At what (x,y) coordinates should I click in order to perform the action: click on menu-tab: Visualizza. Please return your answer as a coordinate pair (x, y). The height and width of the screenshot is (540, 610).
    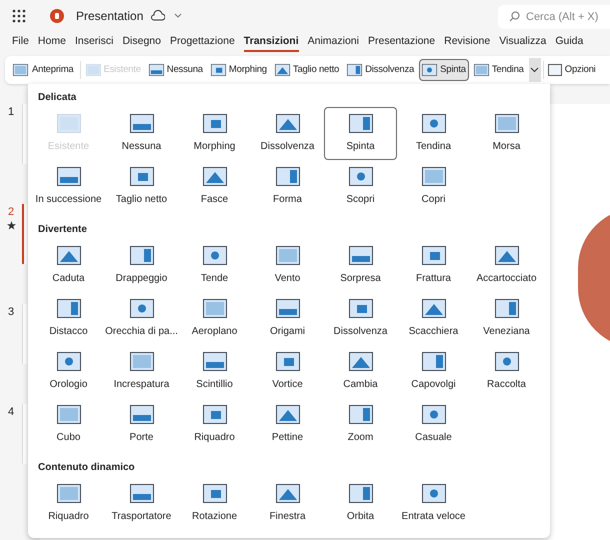
    Looking at the image, I should click on (522, 43).